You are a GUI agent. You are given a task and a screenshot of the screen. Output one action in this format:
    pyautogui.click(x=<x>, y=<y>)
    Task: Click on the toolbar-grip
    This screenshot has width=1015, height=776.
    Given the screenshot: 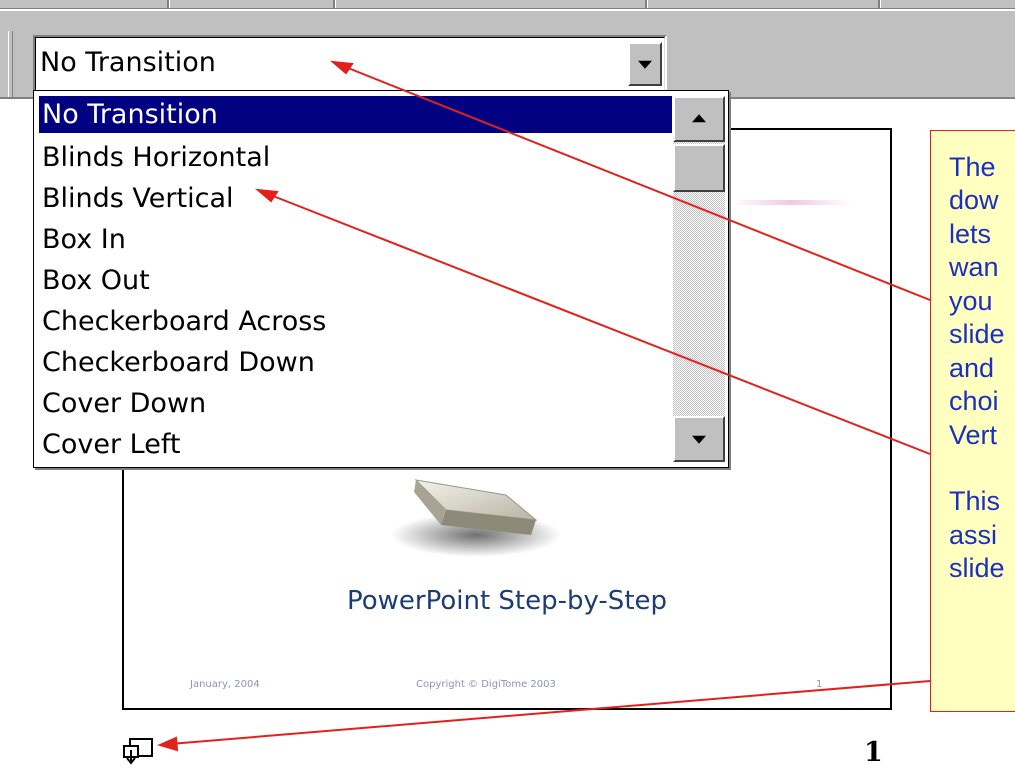 What is the action you would take?
    pyautogui.click(x=10, y=65)
    